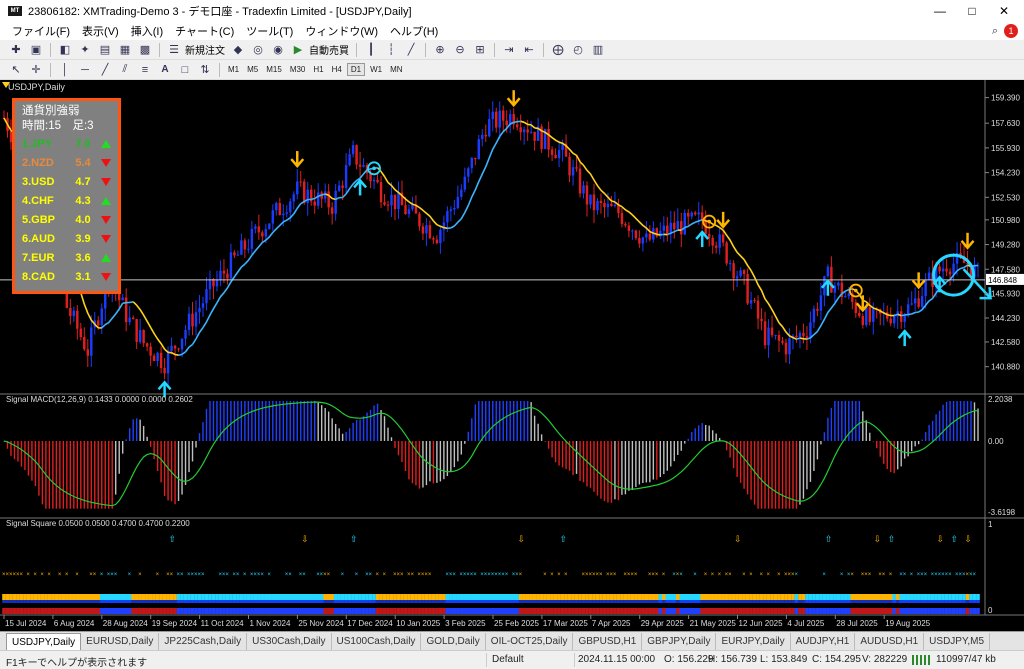 The width and height of the screenshot is (1024, 669). Describe the element at coordinates (995, 31) in the screenshot. I see `search-icon: ⌕` at that location.